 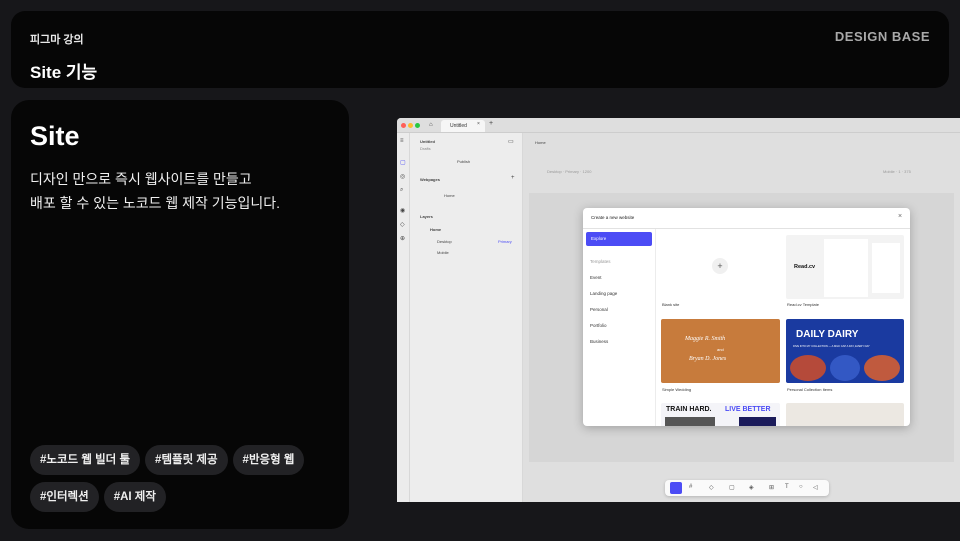 What do you see at coordinates (897, 171) in the screenshot?
I see `breakpoint-mobile: Mobile · 1 · 375` at bounding box center [897, 171].